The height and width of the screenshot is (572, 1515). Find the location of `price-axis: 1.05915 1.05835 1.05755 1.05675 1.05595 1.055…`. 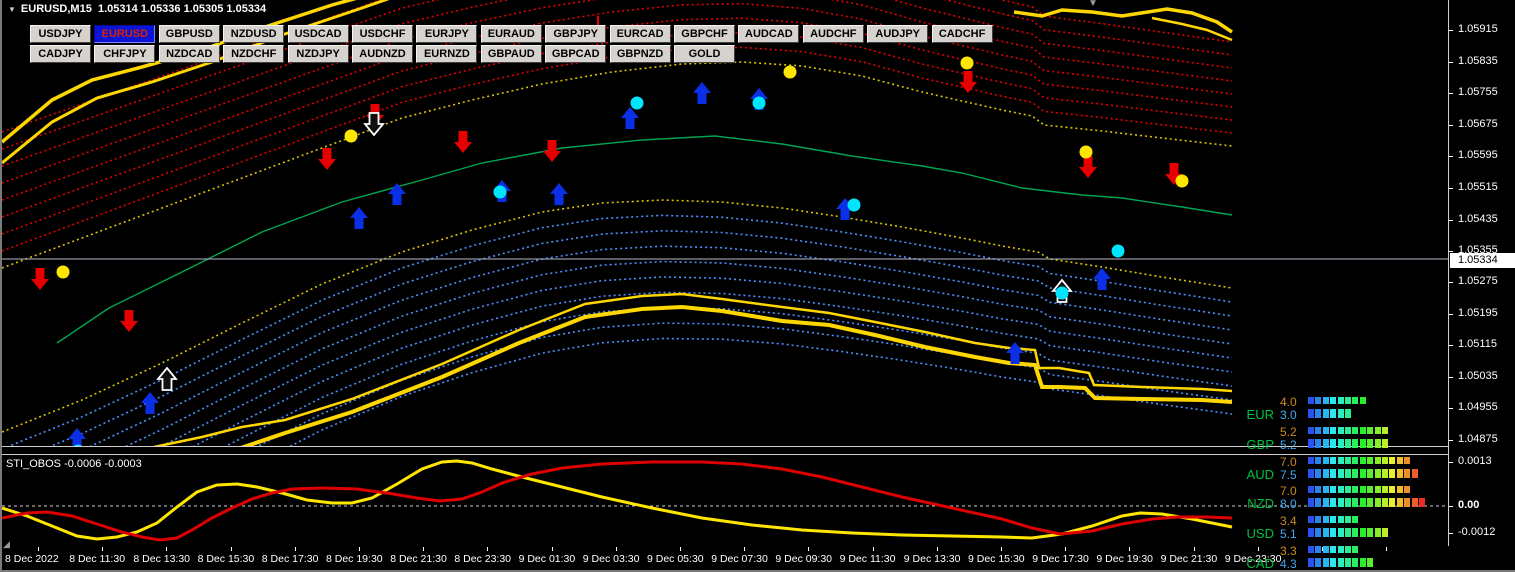

price-axis: 1.05915 1.05835 1.05755 1.05675 1.05595 1.055… is located at coordinates (1482, 273).